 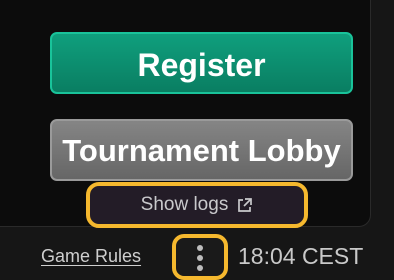 I want to click on more-options-button, so click(x=200, y=257).